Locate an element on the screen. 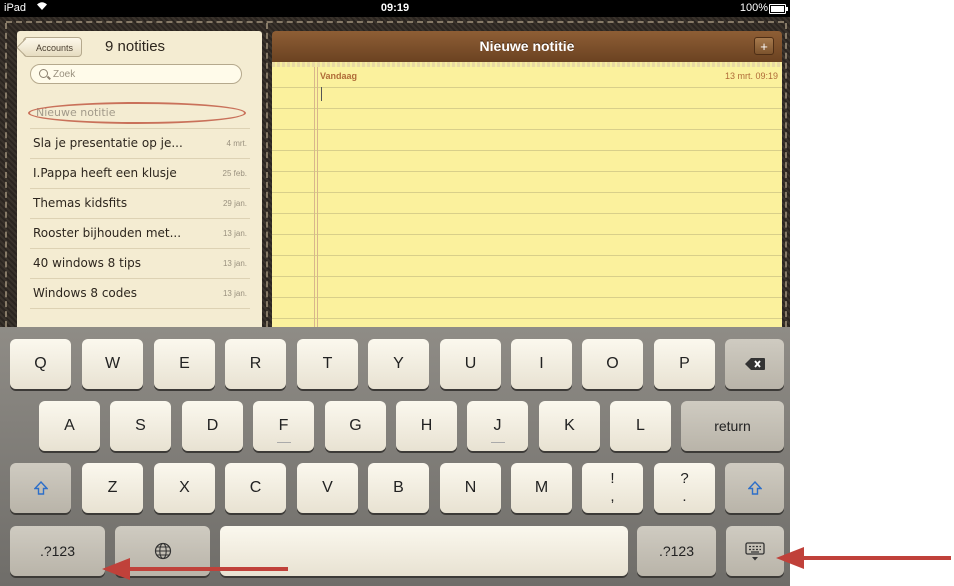 The image size is (954, 586). annotation-arrow-left is located at coordinates (195, 569).